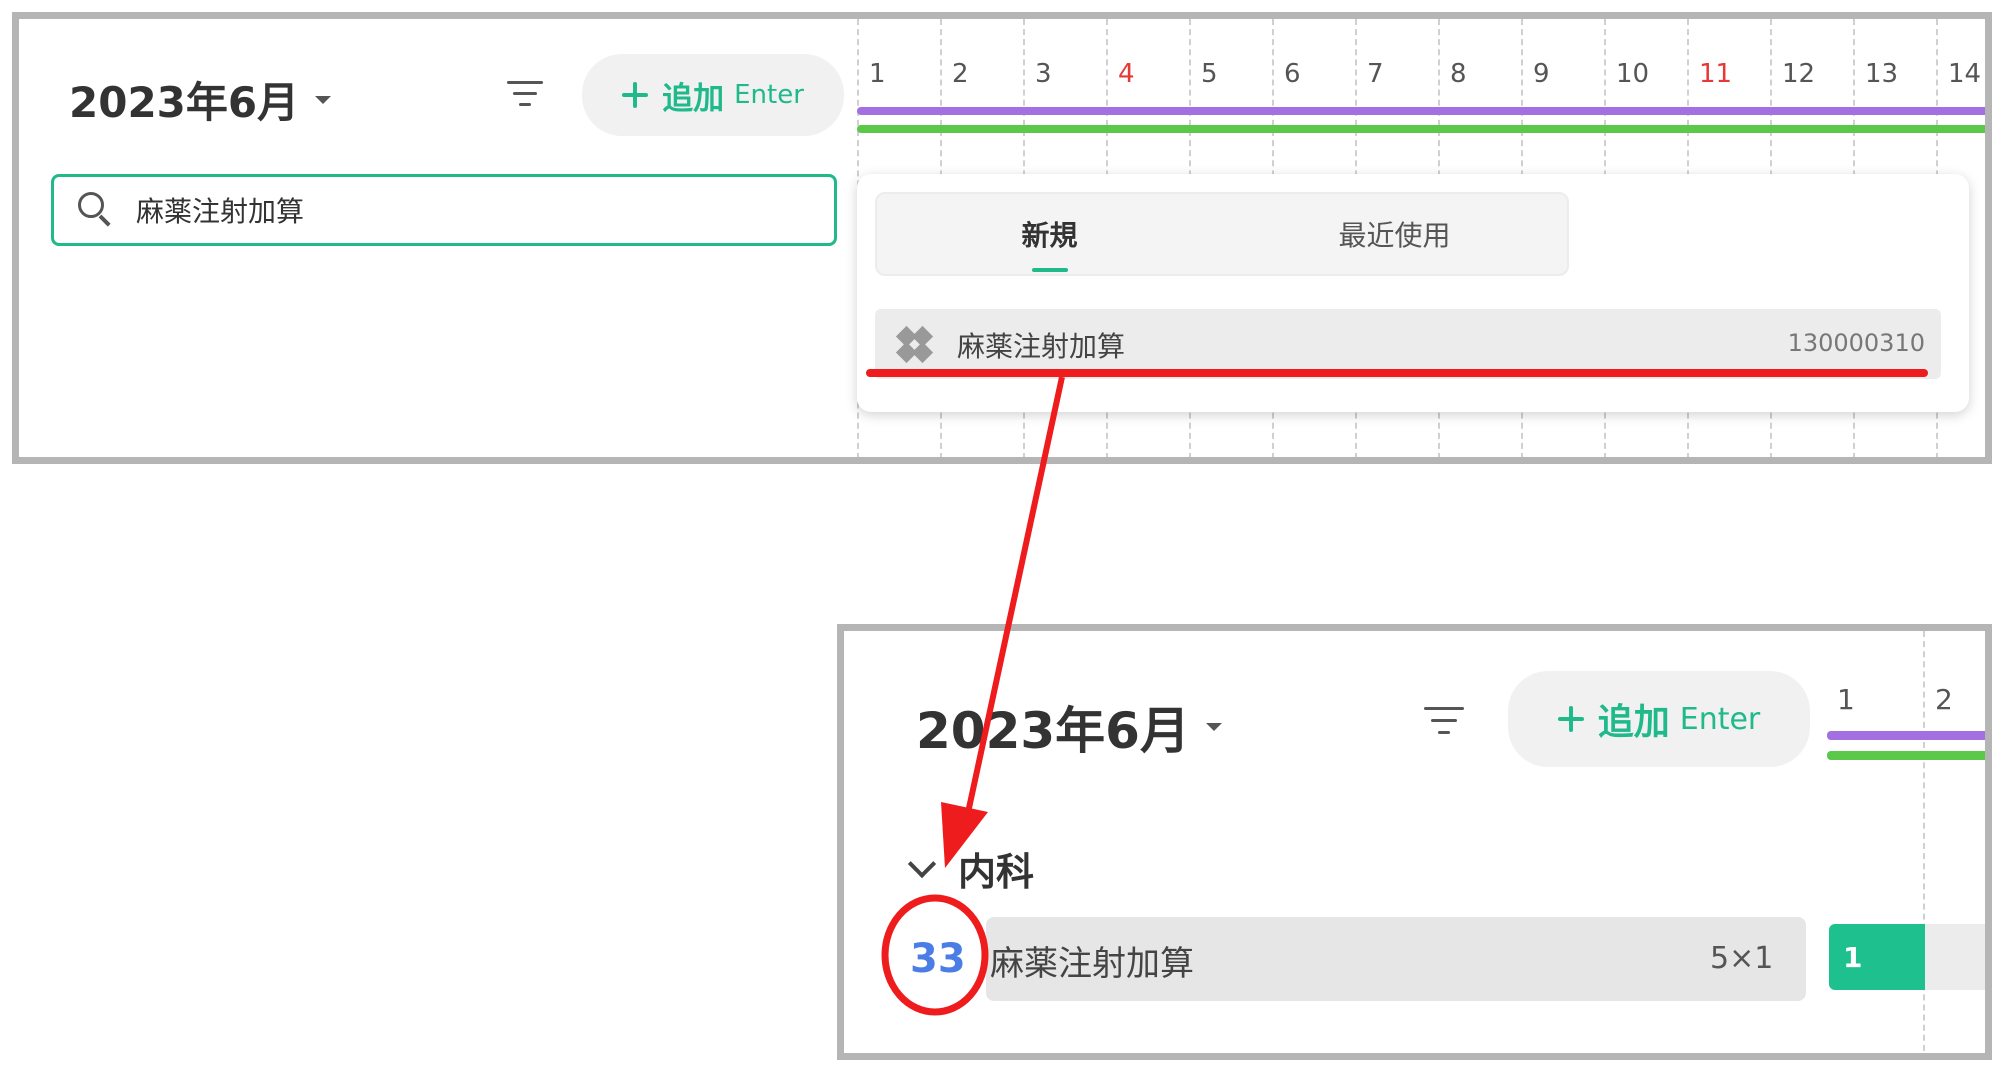 This screenshot has height=1071, width=2000. I want to click on search-icon, so click(96, 210).